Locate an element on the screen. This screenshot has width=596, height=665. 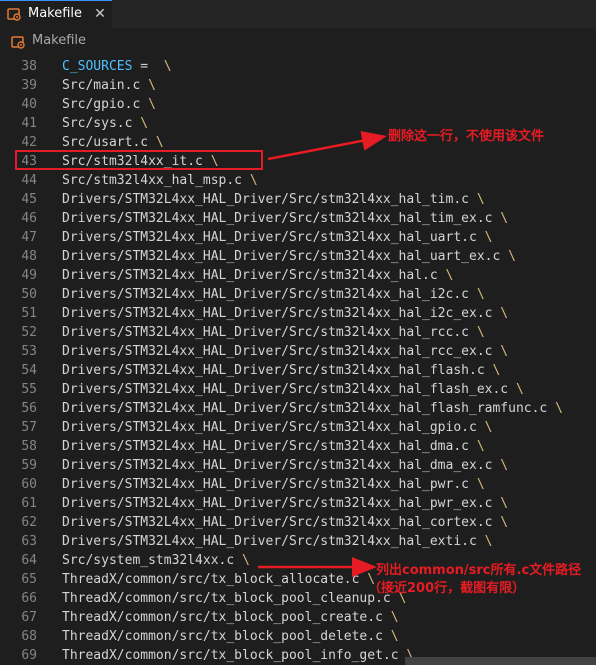
code-line: 38 C_SOURCES = \ is located at coordinates (298, 66).